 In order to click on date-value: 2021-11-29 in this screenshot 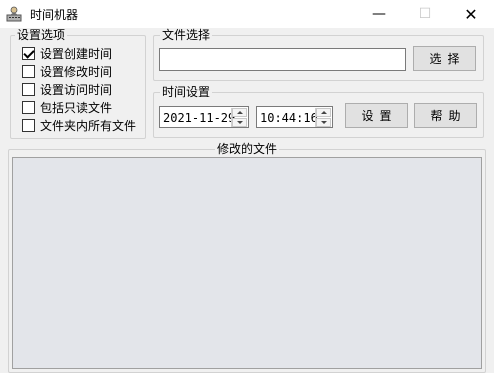, I will do `click(199, 118)`.